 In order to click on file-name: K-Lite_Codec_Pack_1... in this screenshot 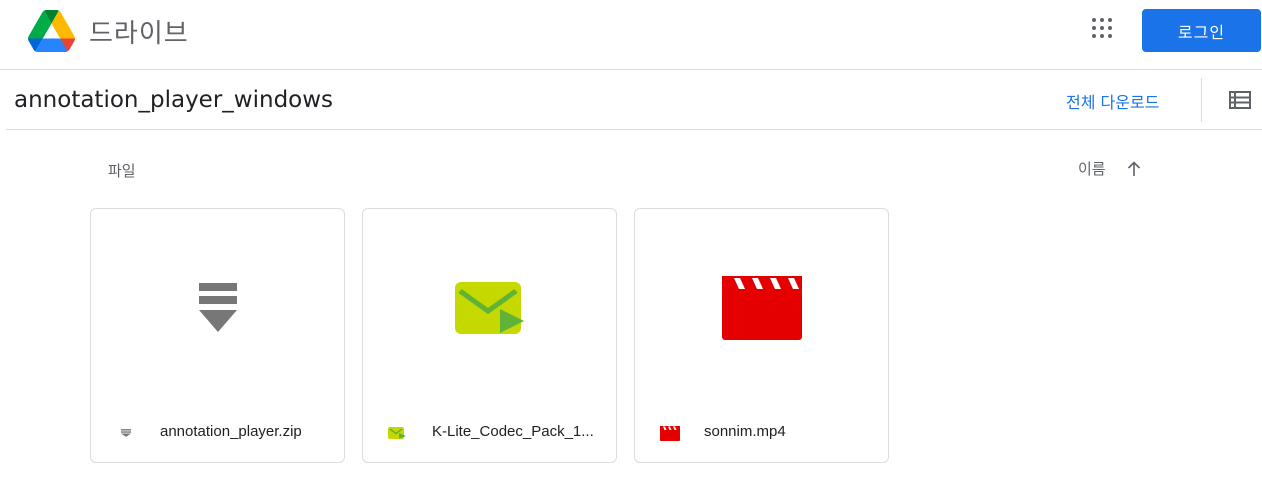, I will do `click(513, 431)`.